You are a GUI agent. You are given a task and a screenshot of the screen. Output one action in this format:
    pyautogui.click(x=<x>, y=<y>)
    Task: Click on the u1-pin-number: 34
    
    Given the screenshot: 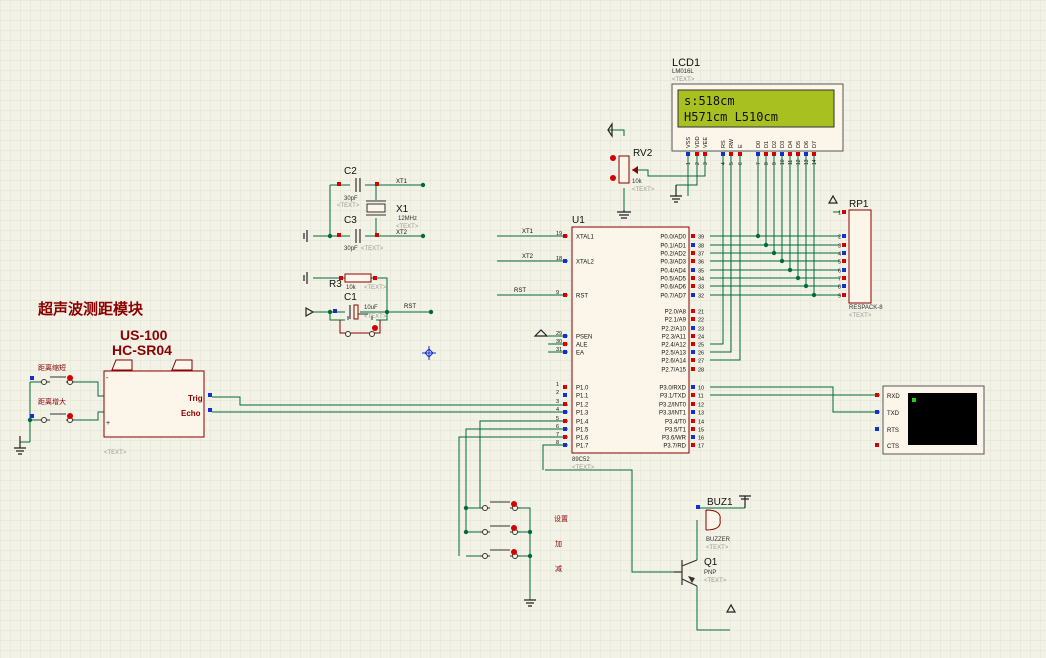 What is the action you would take?
    pyautogui.click(x=701, y=280)
    